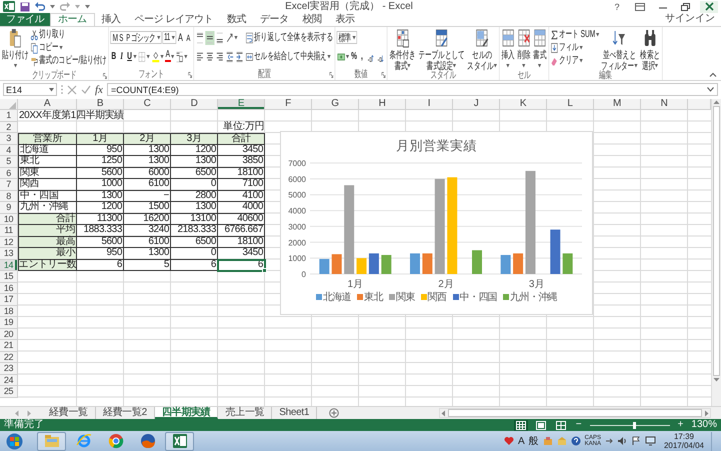 Image resolution: width=721 pixels, height=451 pixels. Describe the element at coordinates (179, 441) in the screenshot. I see `taskbar-button` at that location.